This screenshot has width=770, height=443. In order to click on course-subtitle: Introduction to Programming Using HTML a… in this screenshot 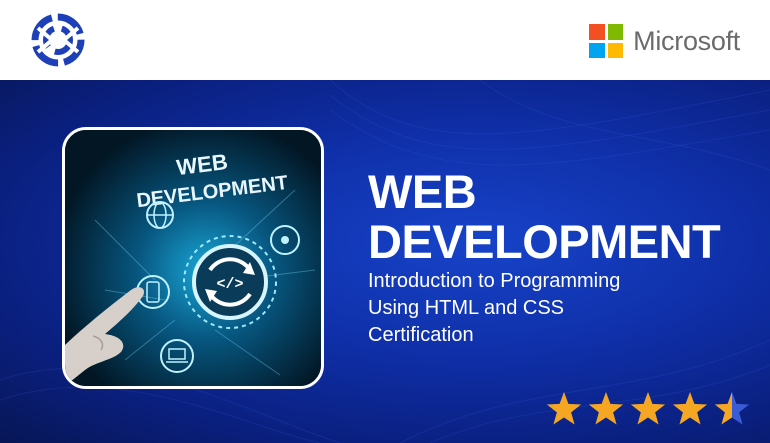, I will do `click(548, 308)`.